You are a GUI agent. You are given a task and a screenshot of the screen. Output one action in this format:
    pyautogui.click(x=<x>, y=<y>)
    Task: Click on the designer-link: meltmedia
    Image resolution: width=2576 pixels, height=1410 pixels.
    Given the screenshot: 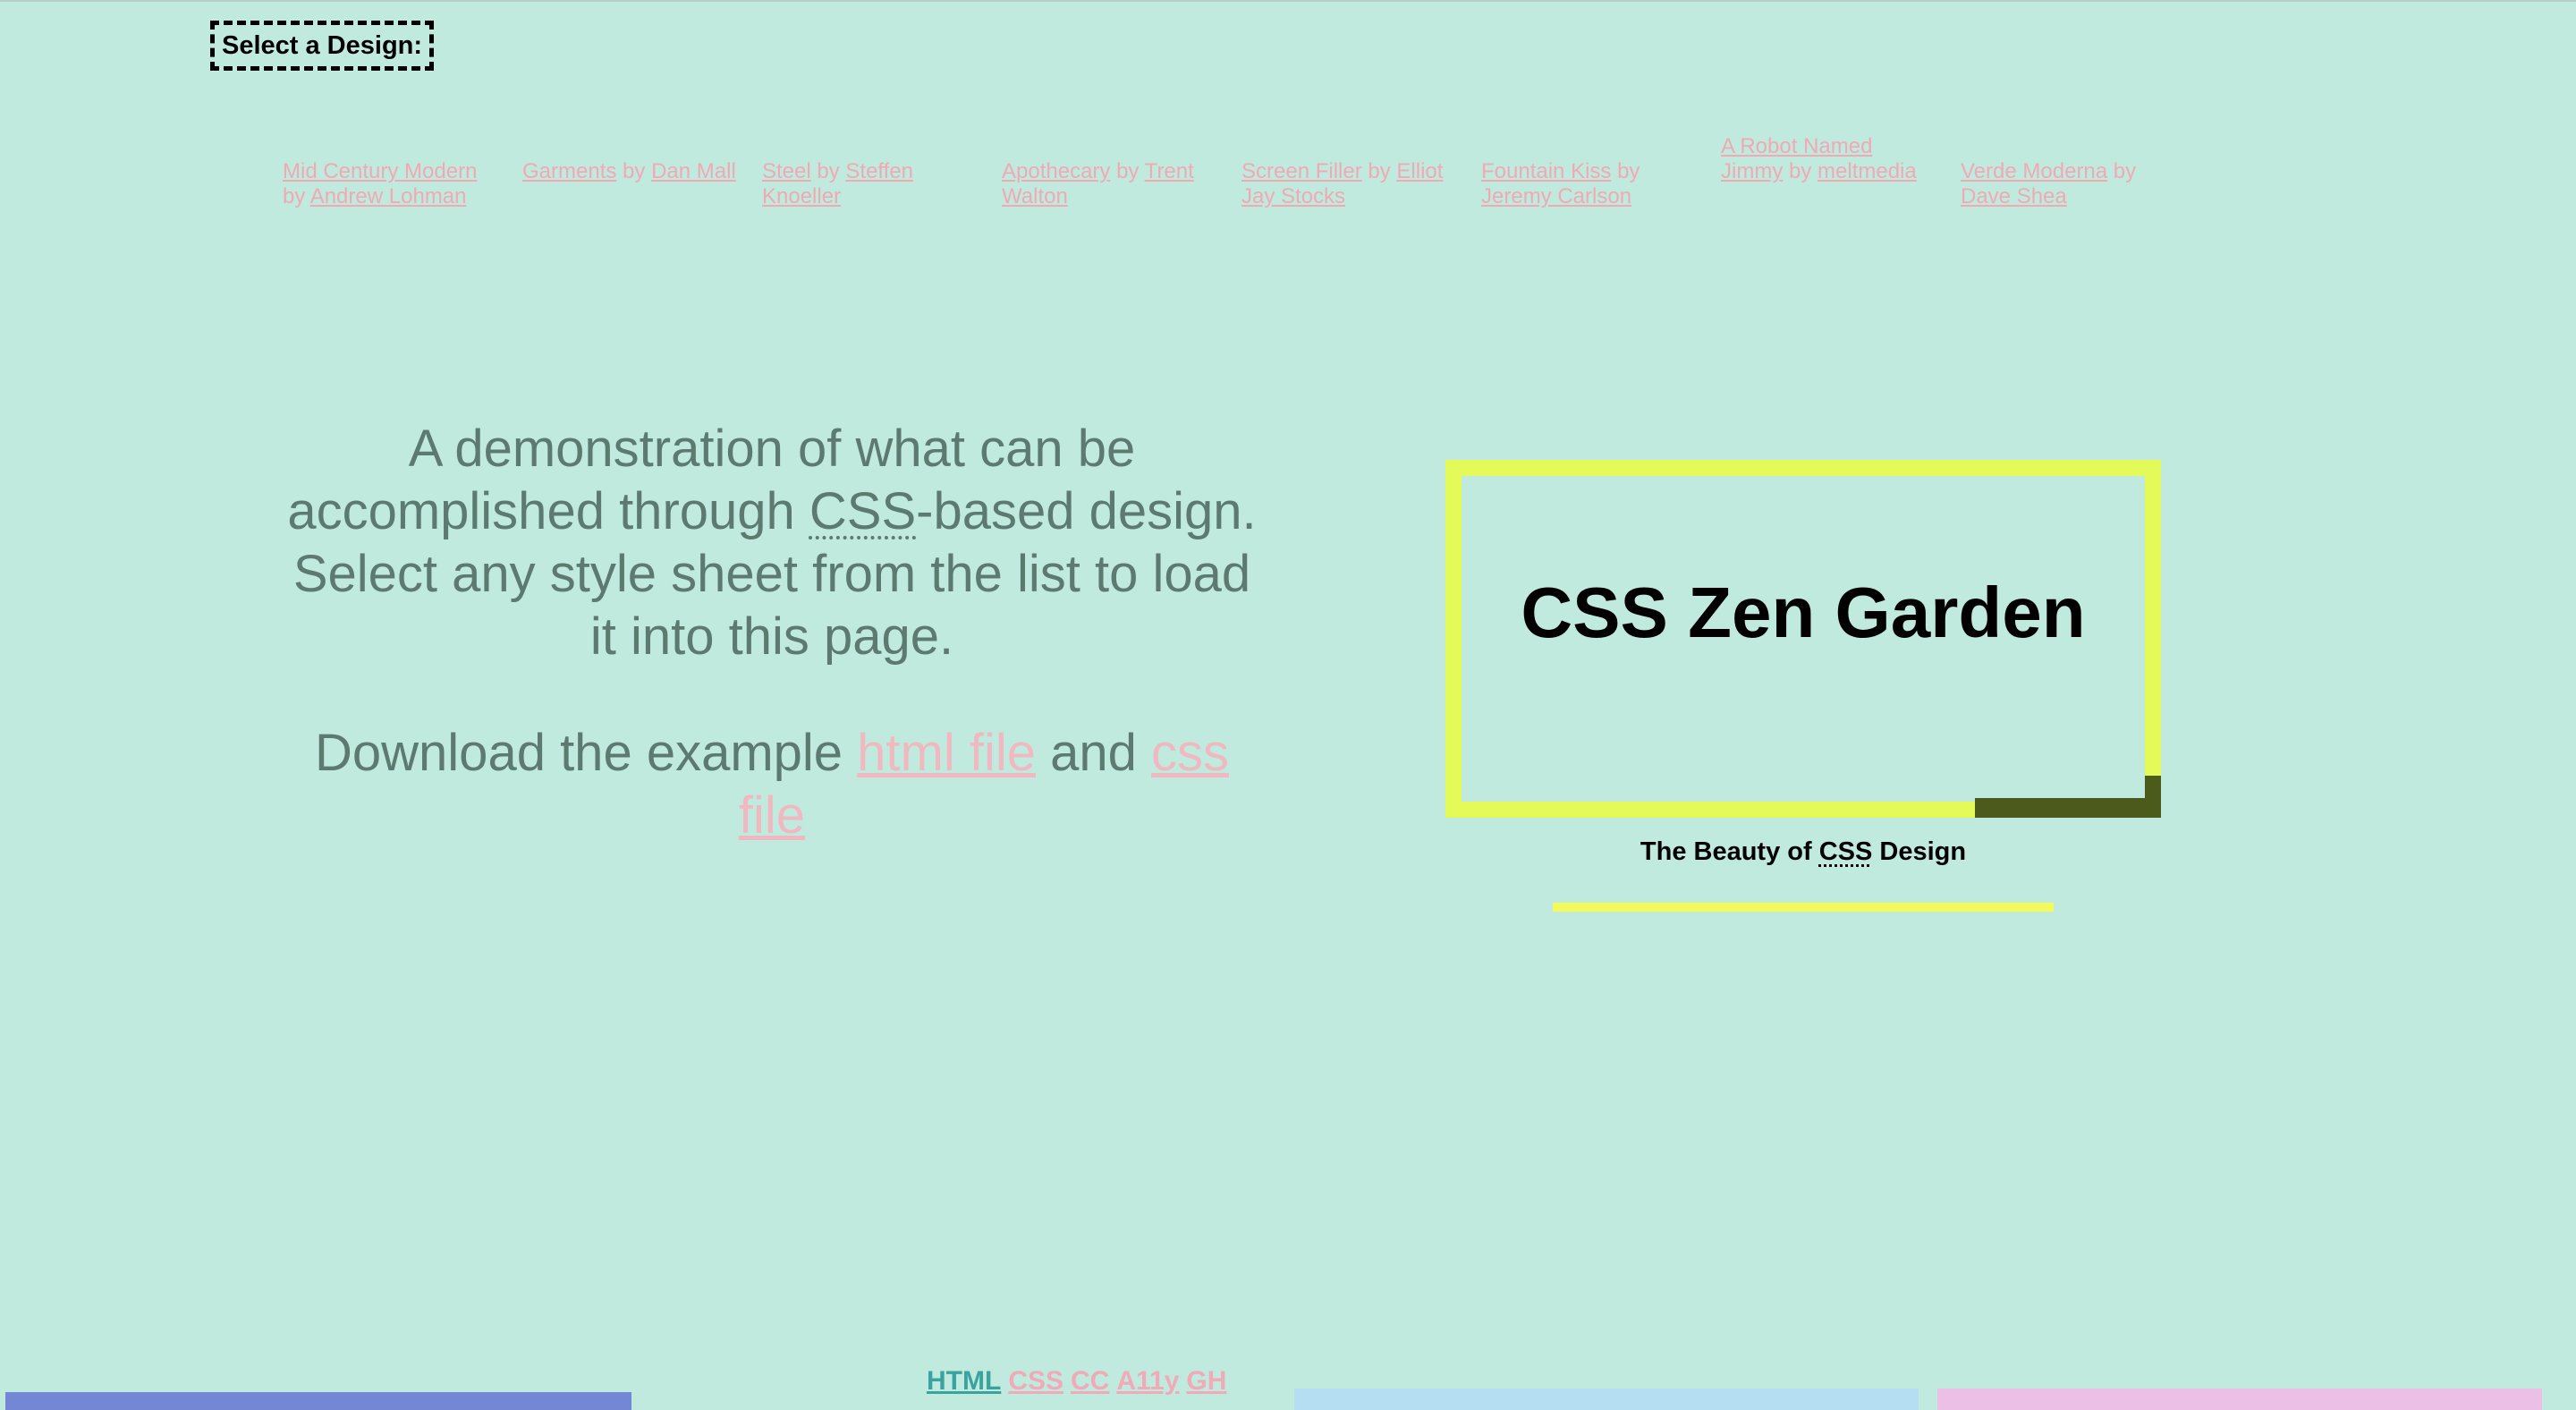 What is the action you would take?
    pyautogui.click(x=1867, y=171)
    